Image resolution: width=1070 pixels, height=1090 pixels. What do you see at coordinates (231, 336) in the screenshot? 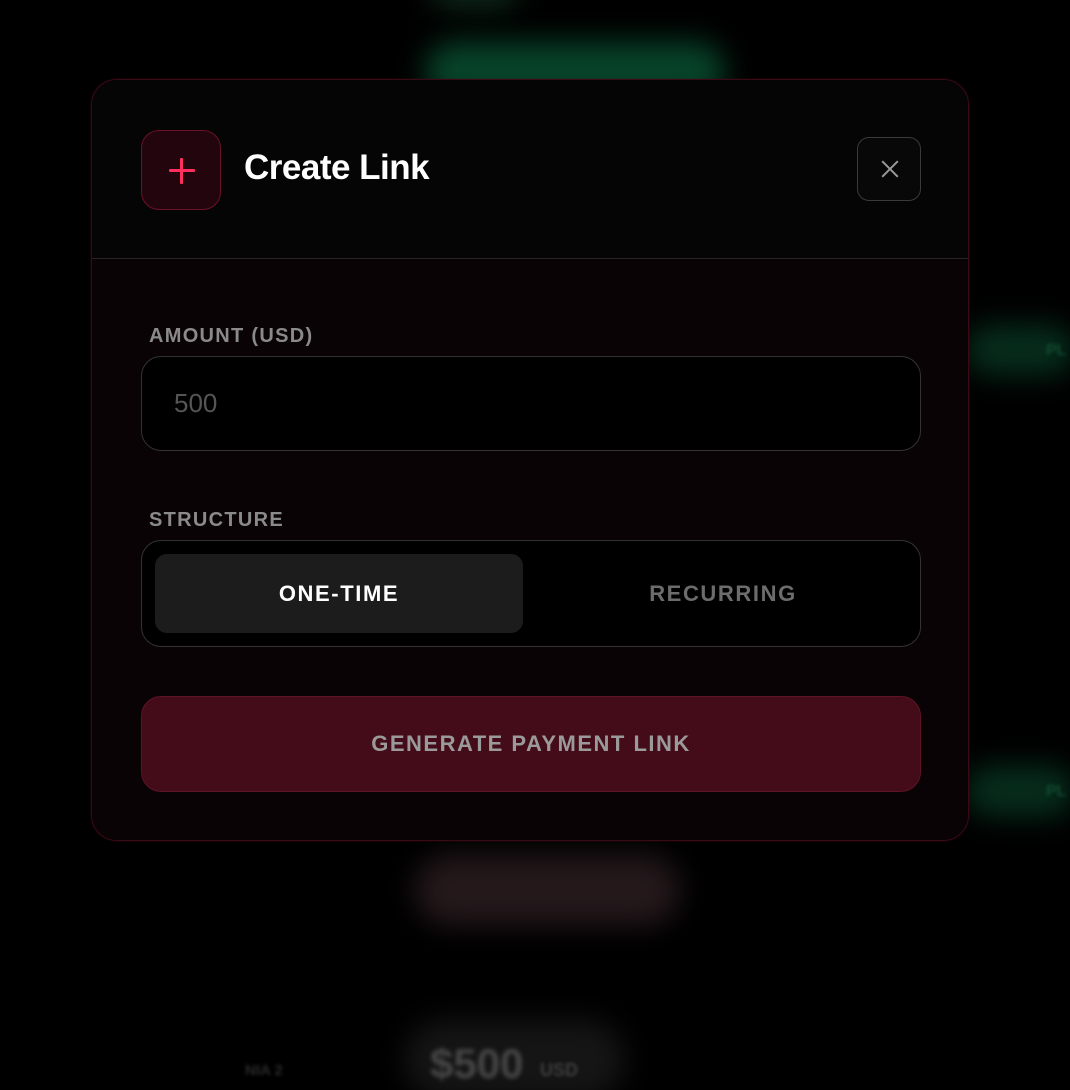
I see `amount-label: AMOUNT (USD)` at bounding box center [231, 336].